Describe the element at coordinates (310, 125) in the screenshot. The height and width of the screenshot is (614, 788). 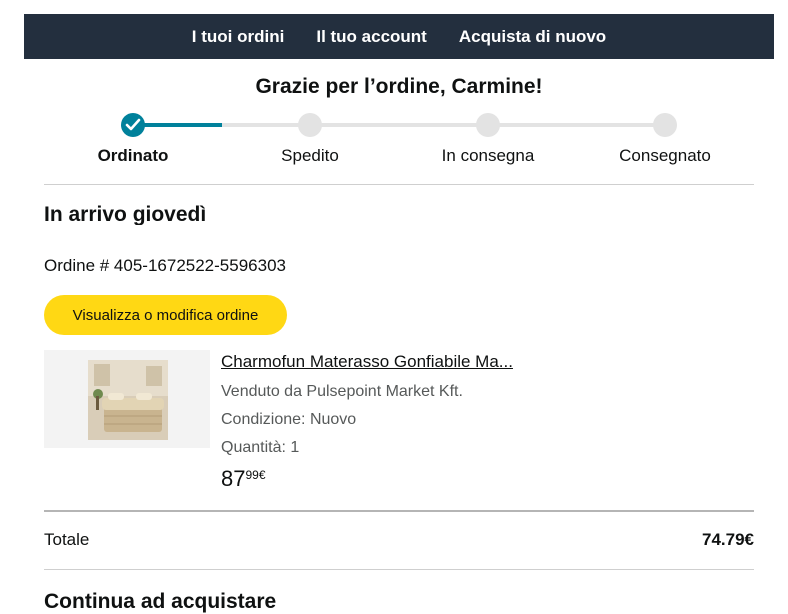
I see `step-shipped-dot` at that location.